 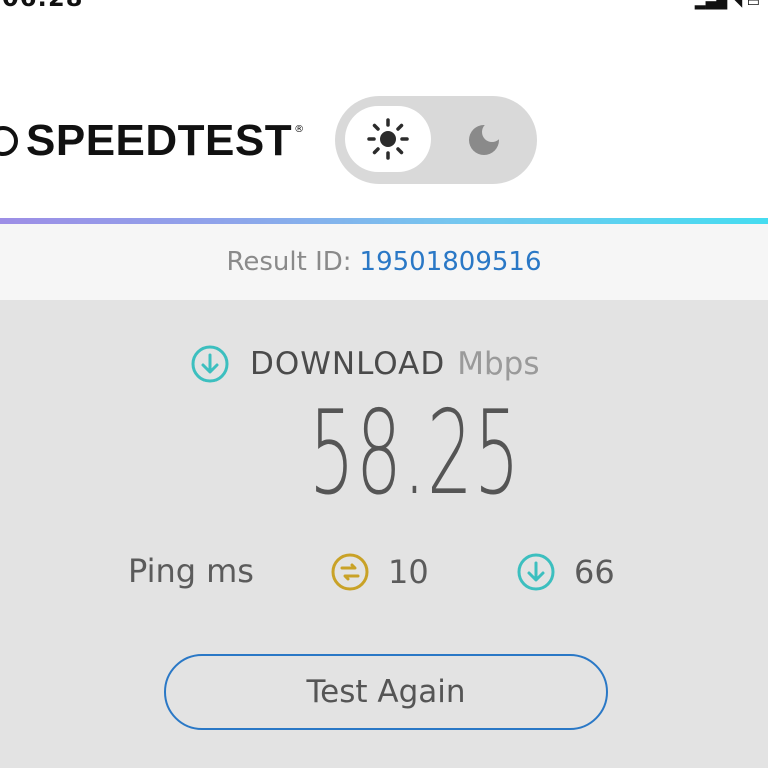 I want to click on moon-icon, so click(x=485, y=138).